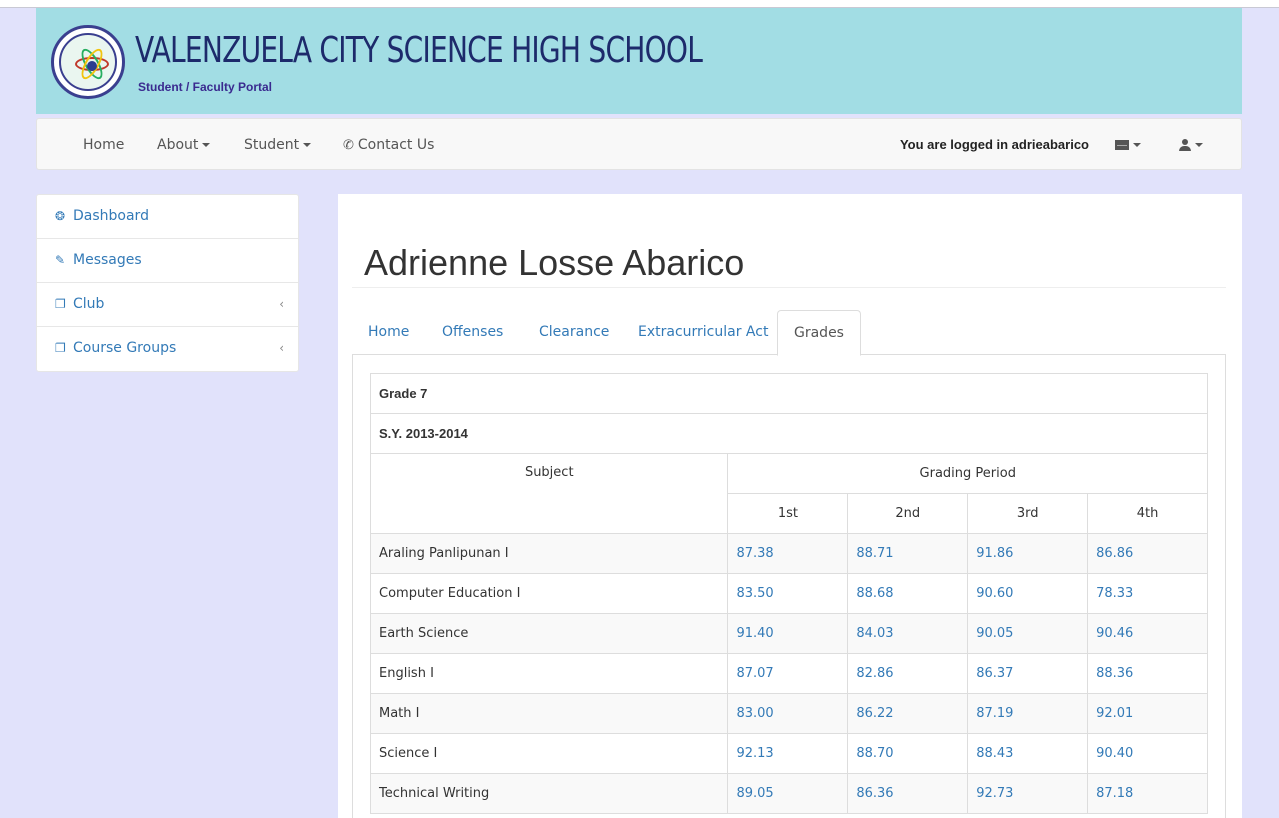 The height and width of the screenshot is (818, 1279). Describe the element at coordinates (89, 304) in the screenshot. I see `sidebar-item-label: Club` at that location.